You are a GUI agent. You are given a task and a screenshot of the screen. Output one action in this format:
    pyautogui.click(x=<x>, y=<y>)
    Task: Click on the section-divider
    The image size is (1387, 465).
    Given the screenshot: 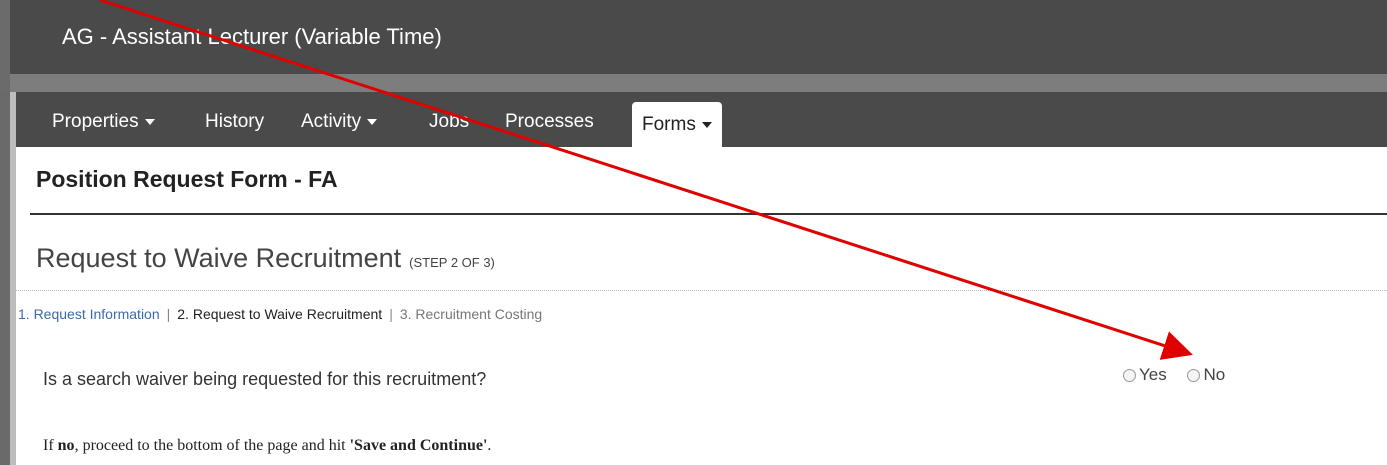 What is the action you would take?
    pyautogui.click(x=701, y=290)
    